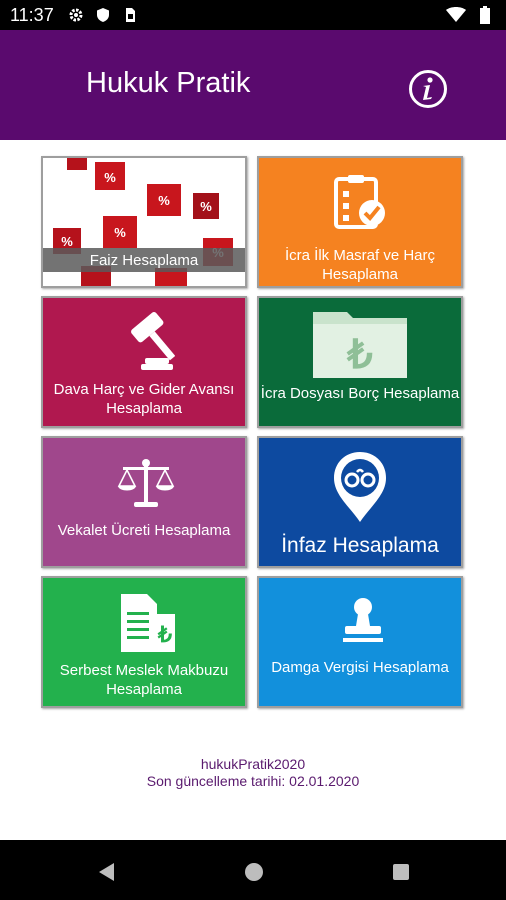  Describe the element at coordinates (103, 15) in the screenshot. I see `shield-icon` at that location.